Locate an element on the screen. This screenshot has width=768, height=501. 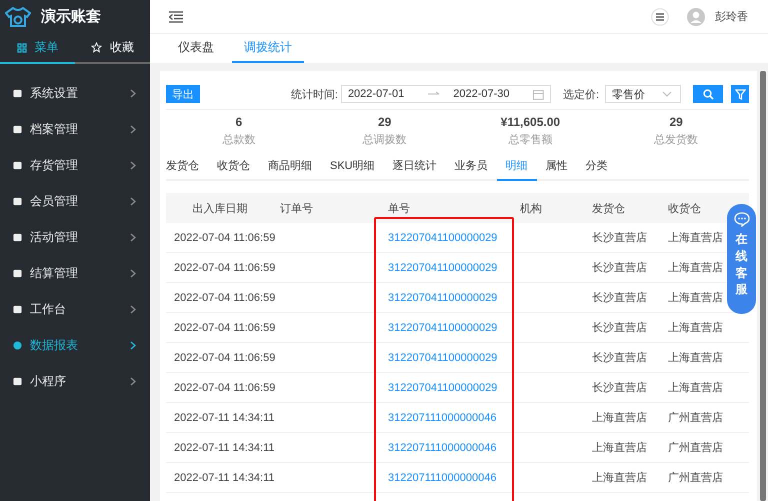
sidebar-tab: 菜单 is located at coordinates (37, 48).